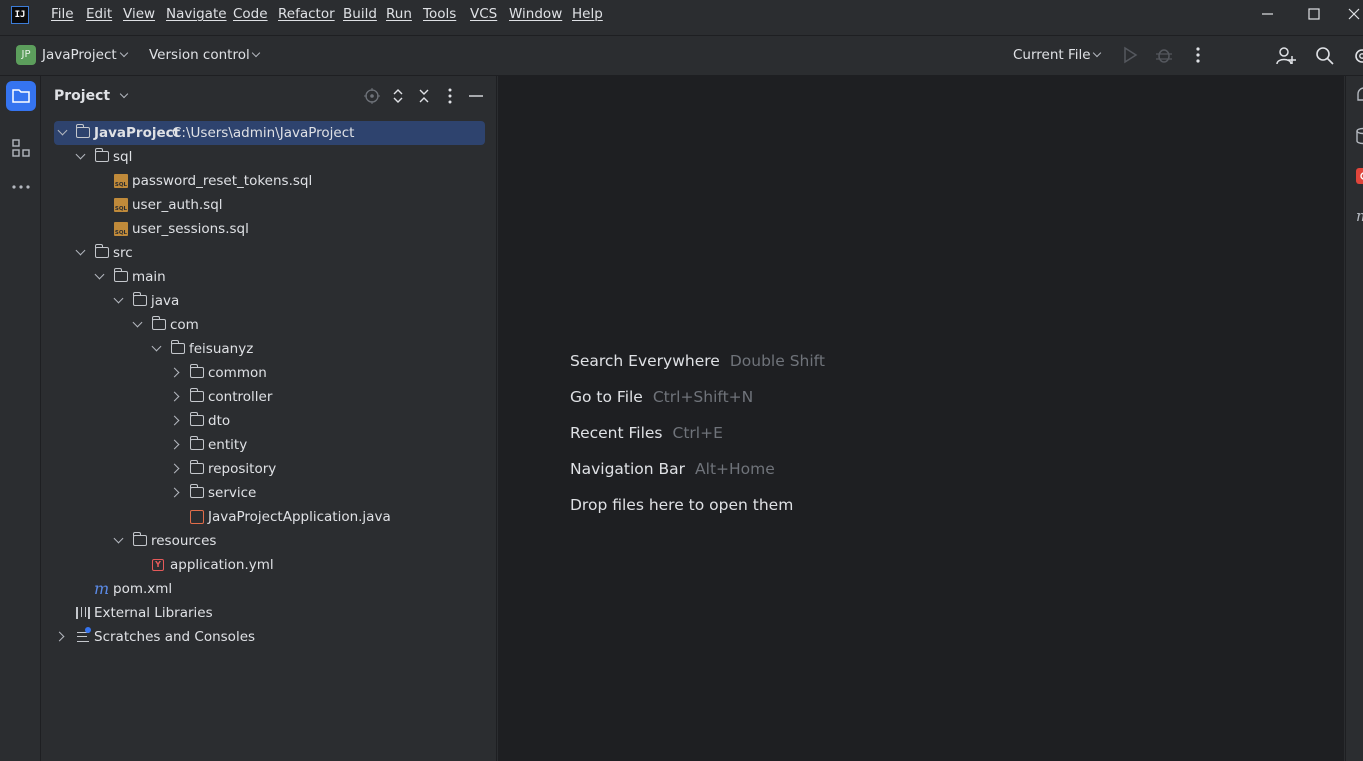 This screenshot has height=761, width=1363. I want to click on gear-icon, so click(1359, 56).